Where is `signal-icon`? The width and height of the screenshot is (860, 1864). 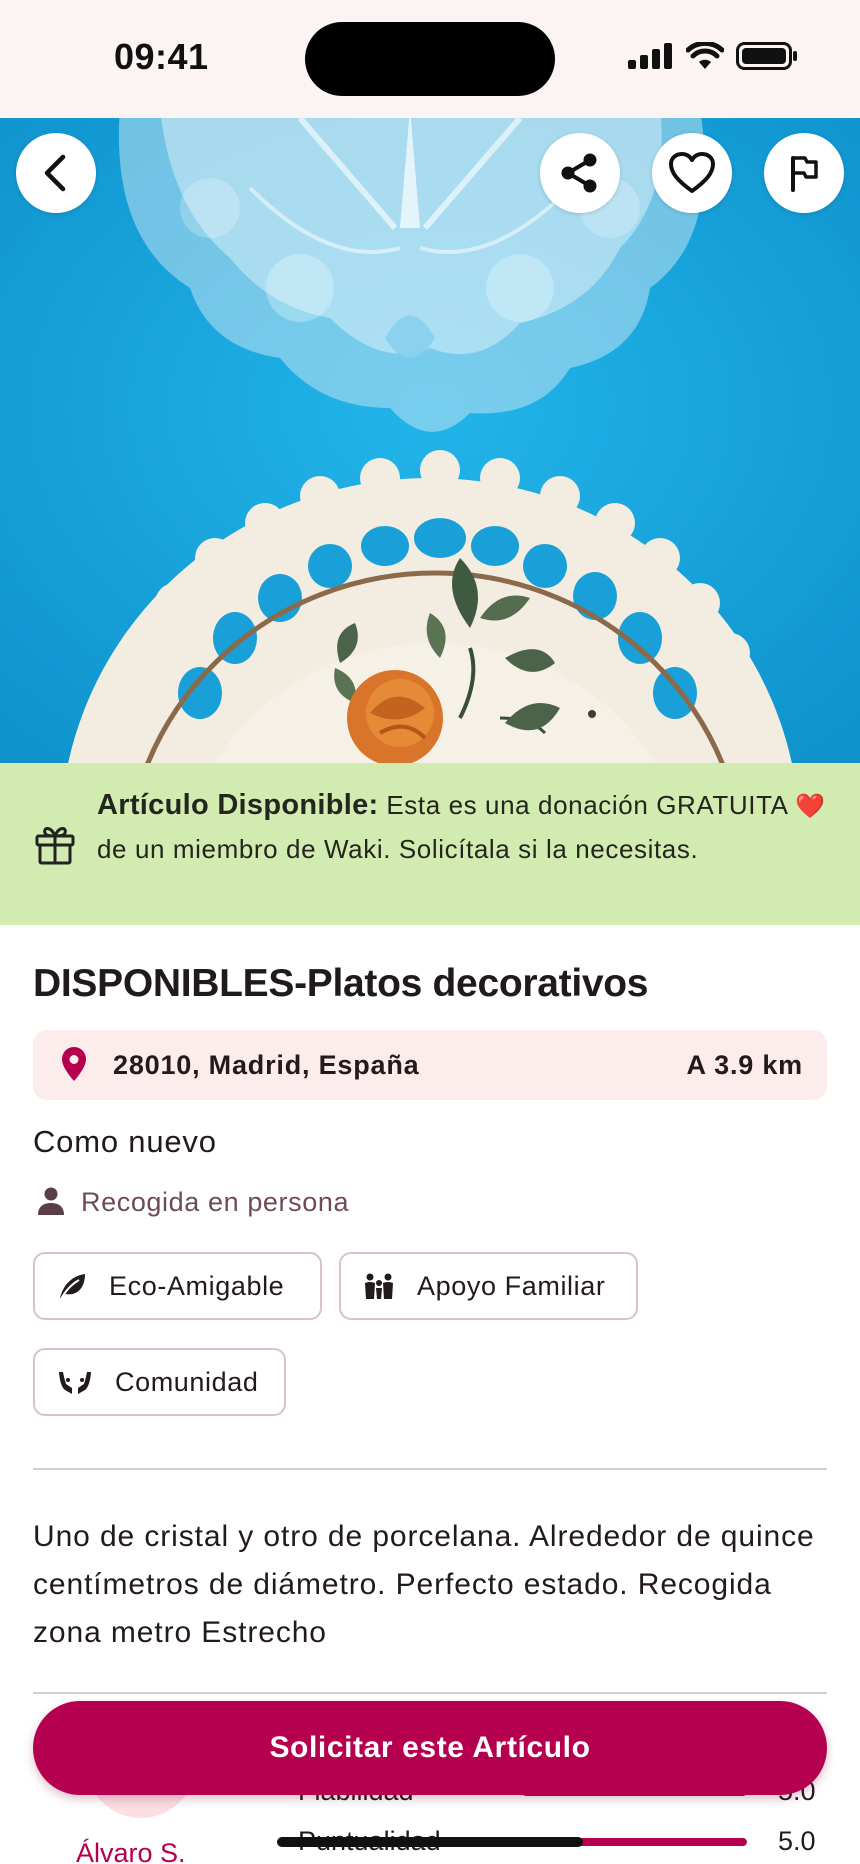
signal-icon is located at coordinates (650, 56).